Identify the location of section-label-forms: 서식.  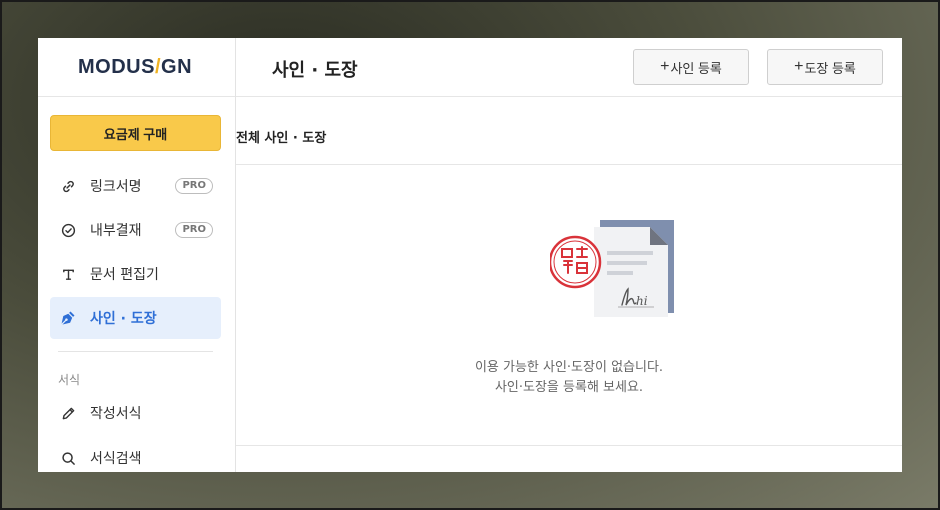
(69, 380).